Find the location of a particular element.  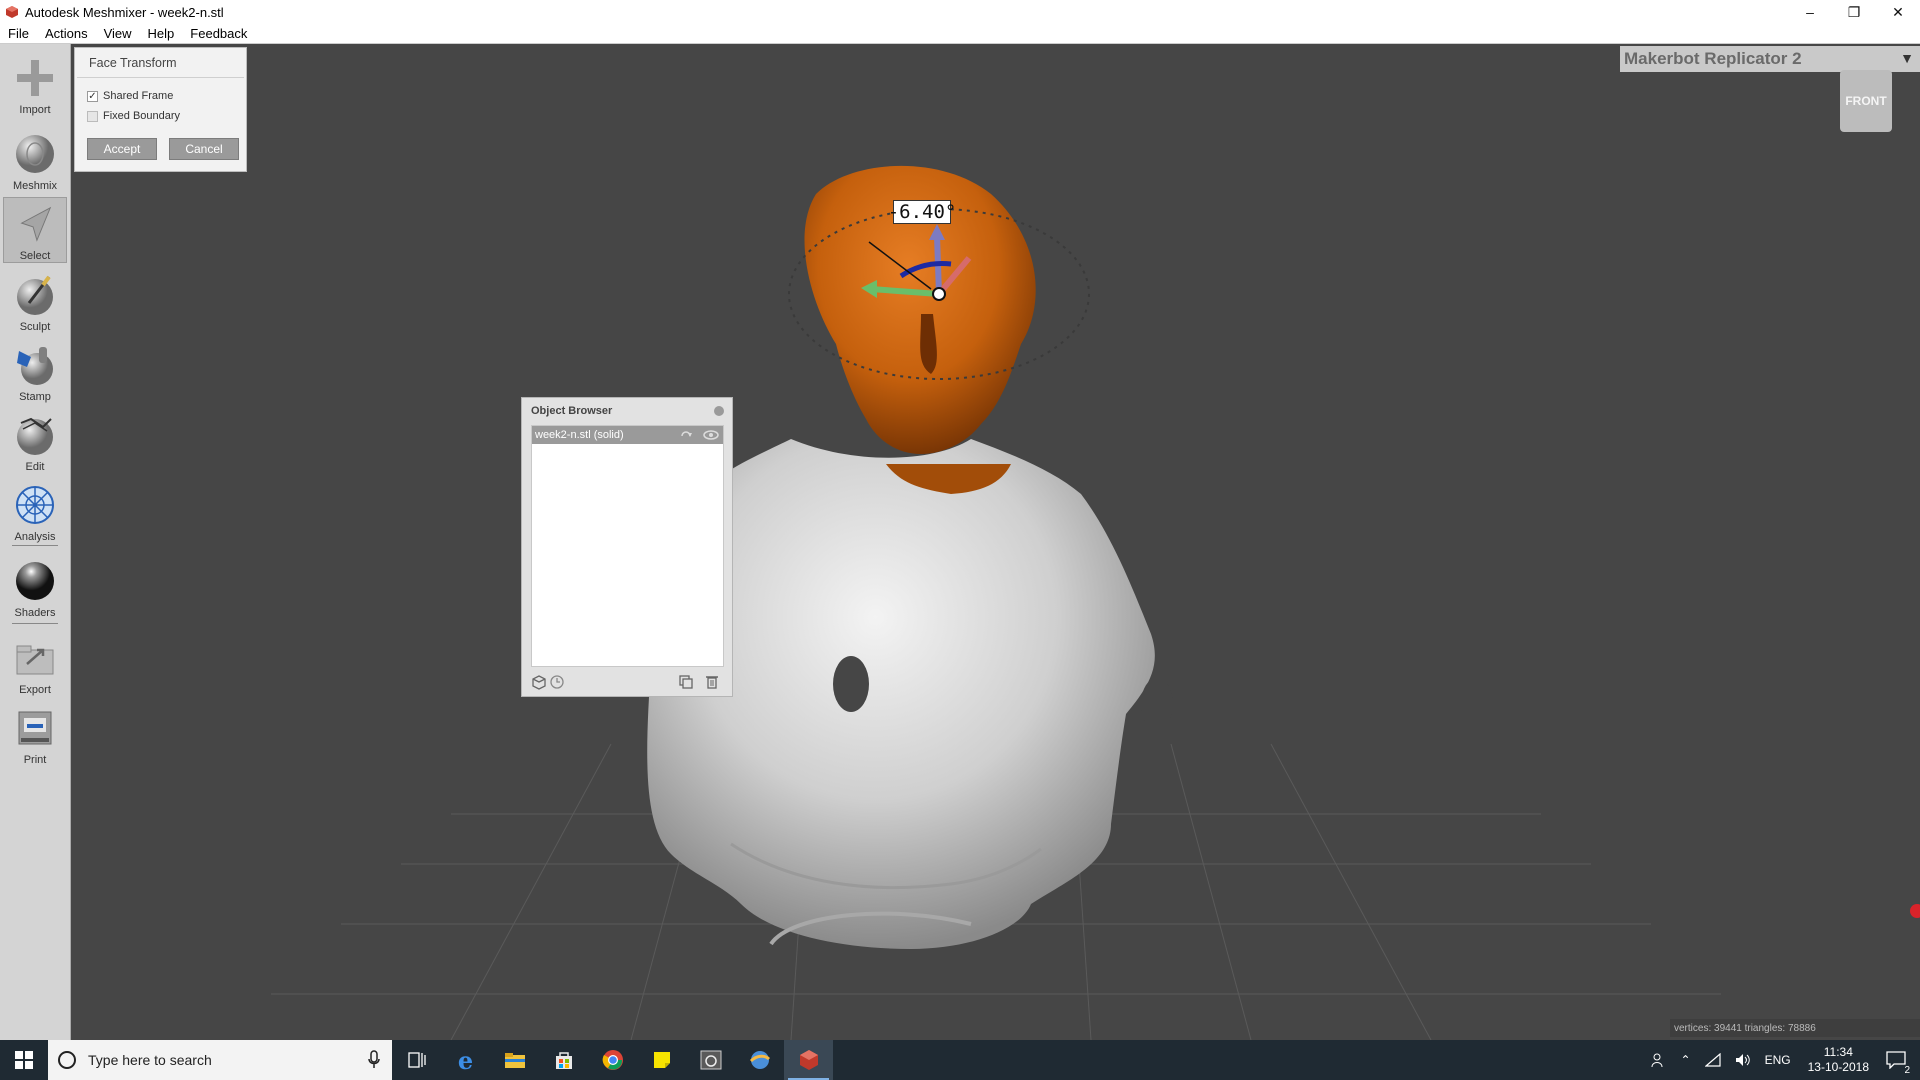

tool-select-label: Select is located at coordinates (35, 256).